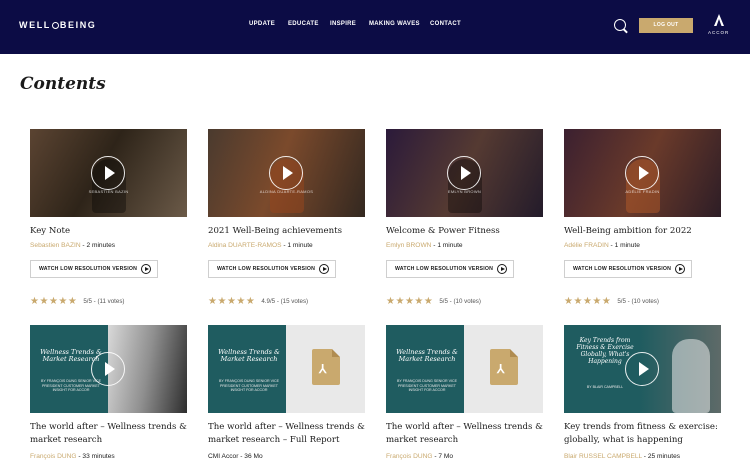 This screenshot has height=469, width=750. I want to click on video-thumbnail: EMLYN BROWN, so click(464, 173).